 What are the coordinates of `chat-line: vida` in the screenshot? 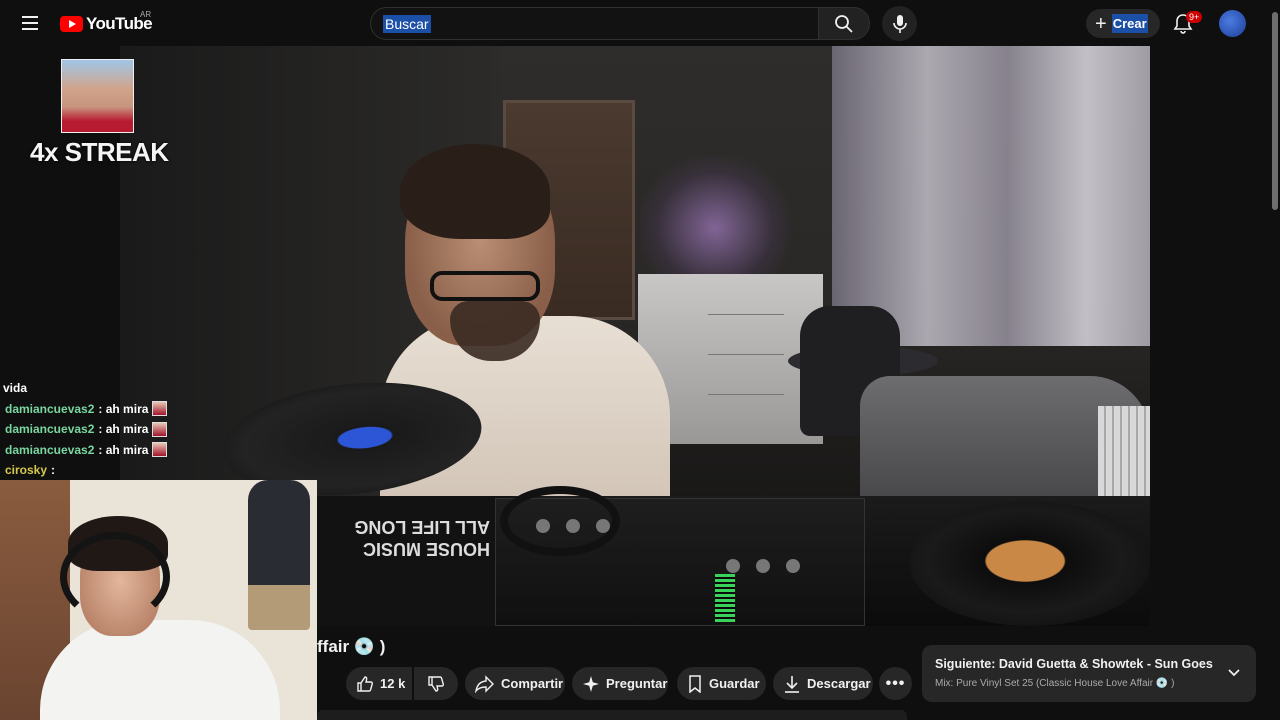 It's located at (103, 388).